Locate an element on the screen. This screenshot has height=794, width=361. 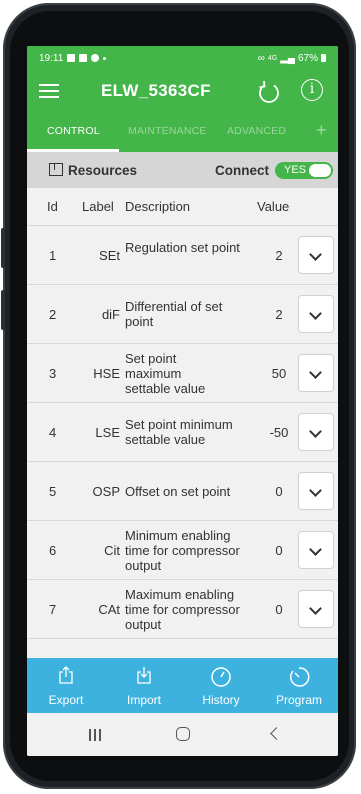
connect-label: Connect is located at coordinates (242, 170).